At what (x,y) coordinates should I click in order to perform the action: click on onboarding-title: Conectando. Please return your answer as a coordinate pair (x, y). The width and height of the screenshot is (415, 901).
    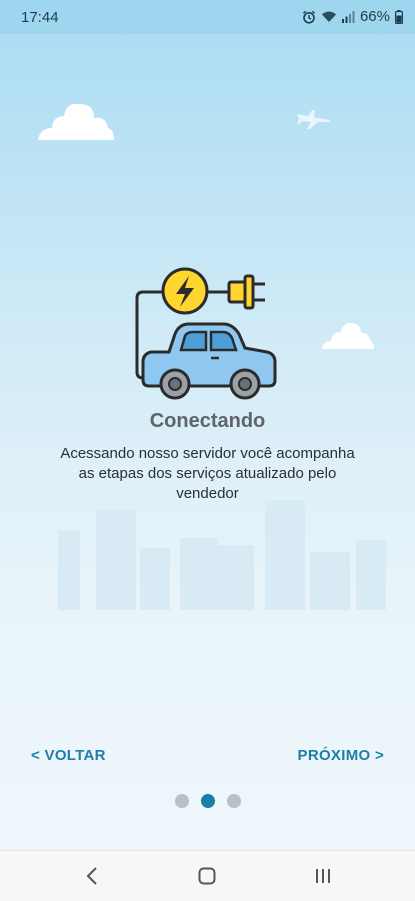
    Looking at the image, I should click on (207, 421).